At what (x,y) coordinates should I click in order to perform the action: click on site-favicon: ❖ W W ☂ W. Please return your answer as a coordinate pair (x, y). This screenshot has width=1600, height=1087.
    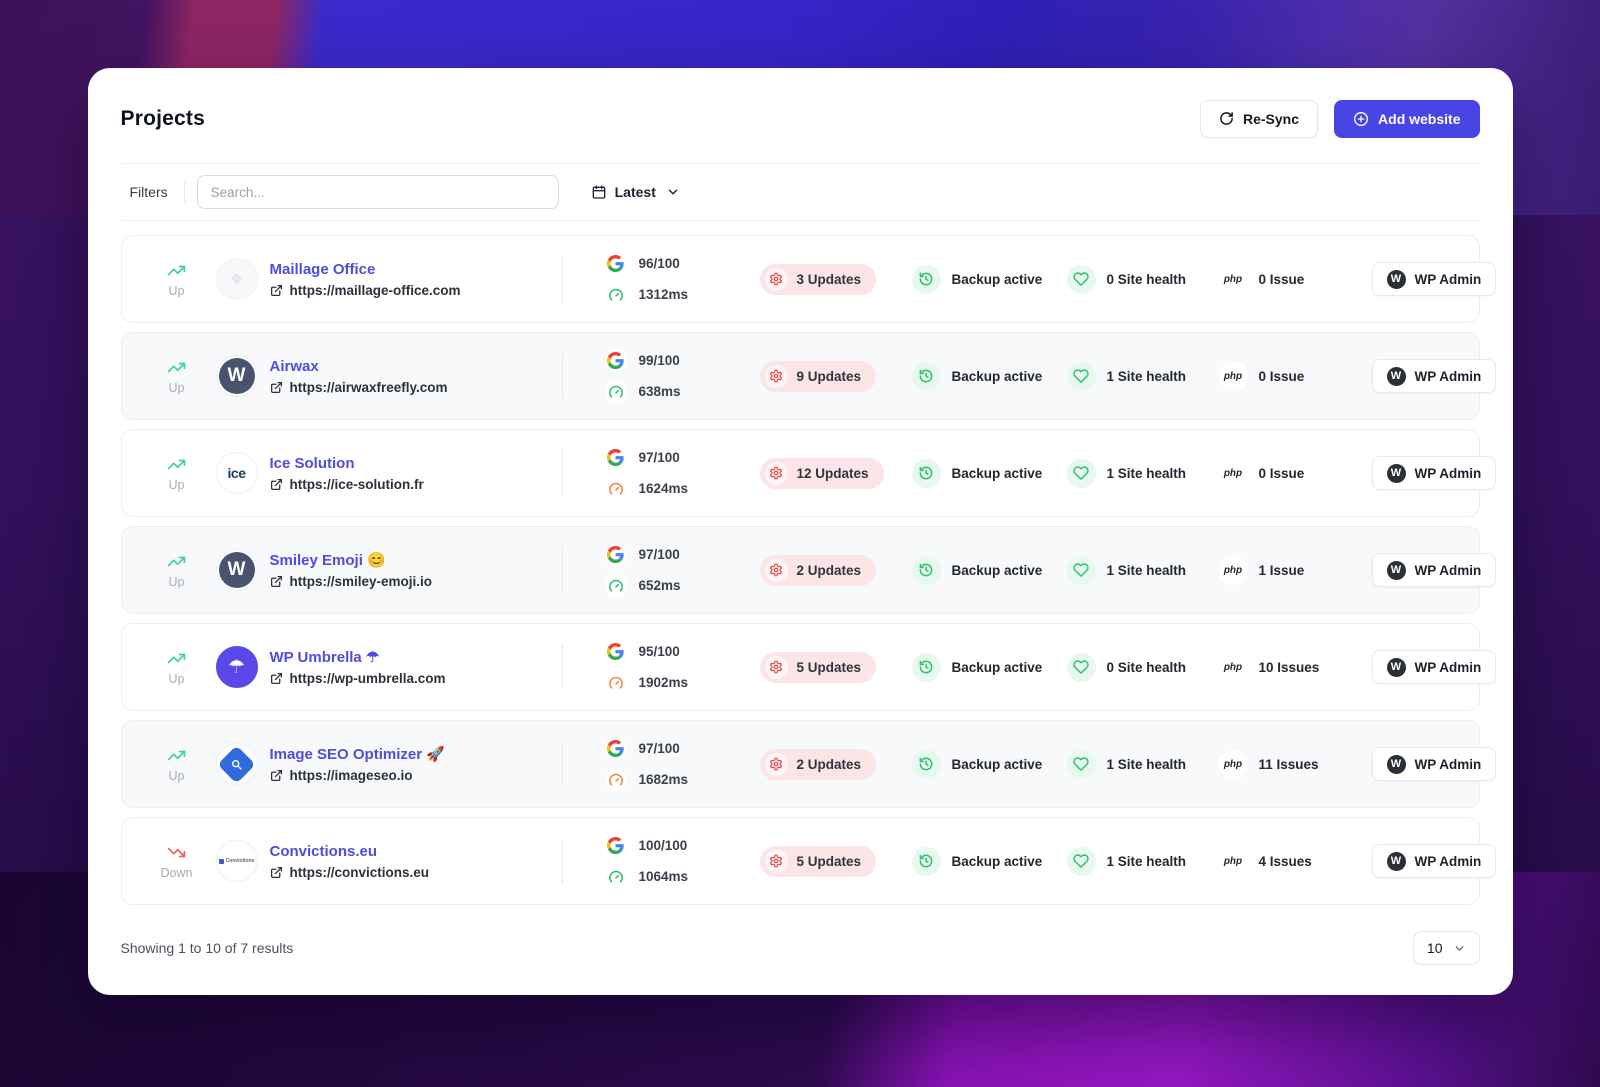
    Looking at the image, I should click on (236, 570).